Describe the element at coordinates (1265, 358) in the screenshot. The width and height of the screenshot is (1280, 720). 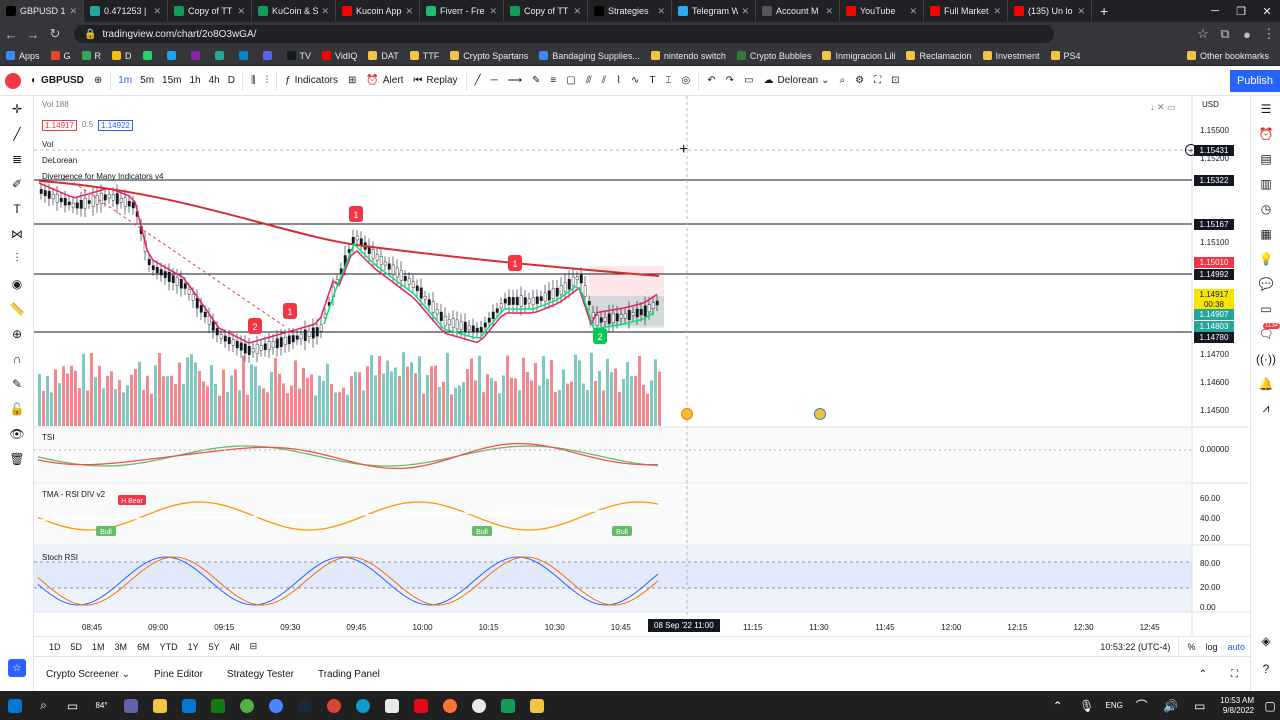
I see `signal-icon: ((·))` at that location.